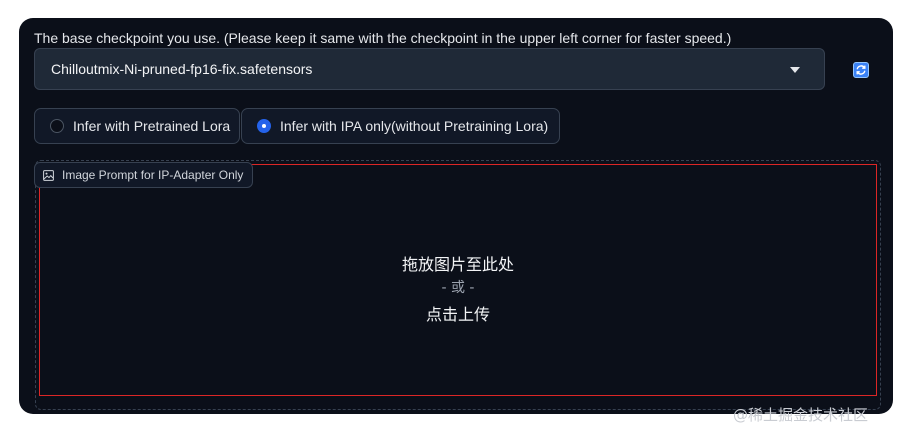  What do you see at coordinates (57, 126) in the screenshot?
I see `radio-circle` at bounding box center [57, 126].